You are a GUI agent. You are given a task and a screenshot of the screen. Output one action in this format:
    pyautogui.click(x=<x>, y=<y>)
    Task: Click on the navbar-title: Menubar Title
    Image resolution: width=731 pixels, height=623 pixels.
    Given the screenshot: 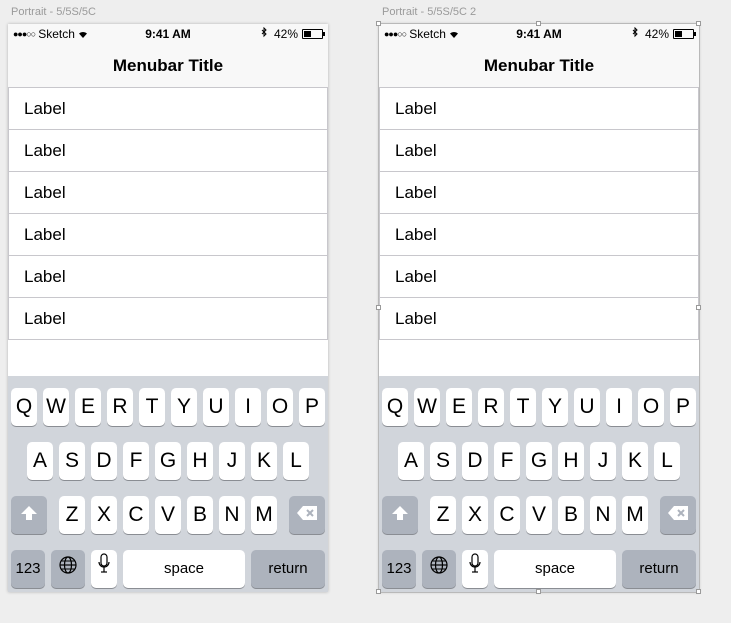 What is the action you would take?
    pyautogui.click(x=168, y=66)
    